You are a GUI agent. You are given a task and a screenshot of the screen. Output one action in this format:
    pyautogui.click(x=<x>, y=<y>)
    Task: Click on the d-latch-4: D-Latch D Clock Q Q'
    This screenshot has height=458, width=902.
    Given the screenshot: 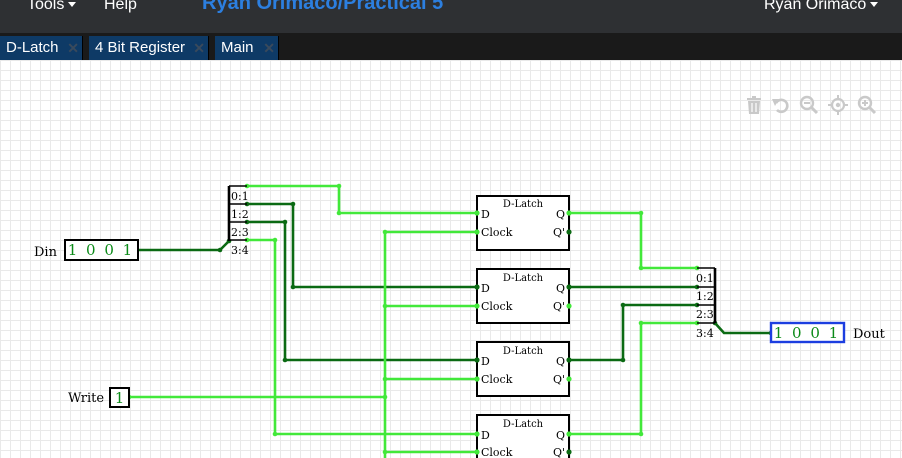 What is the action you would take?
    pyautogui.click(x=523, y=436)
    